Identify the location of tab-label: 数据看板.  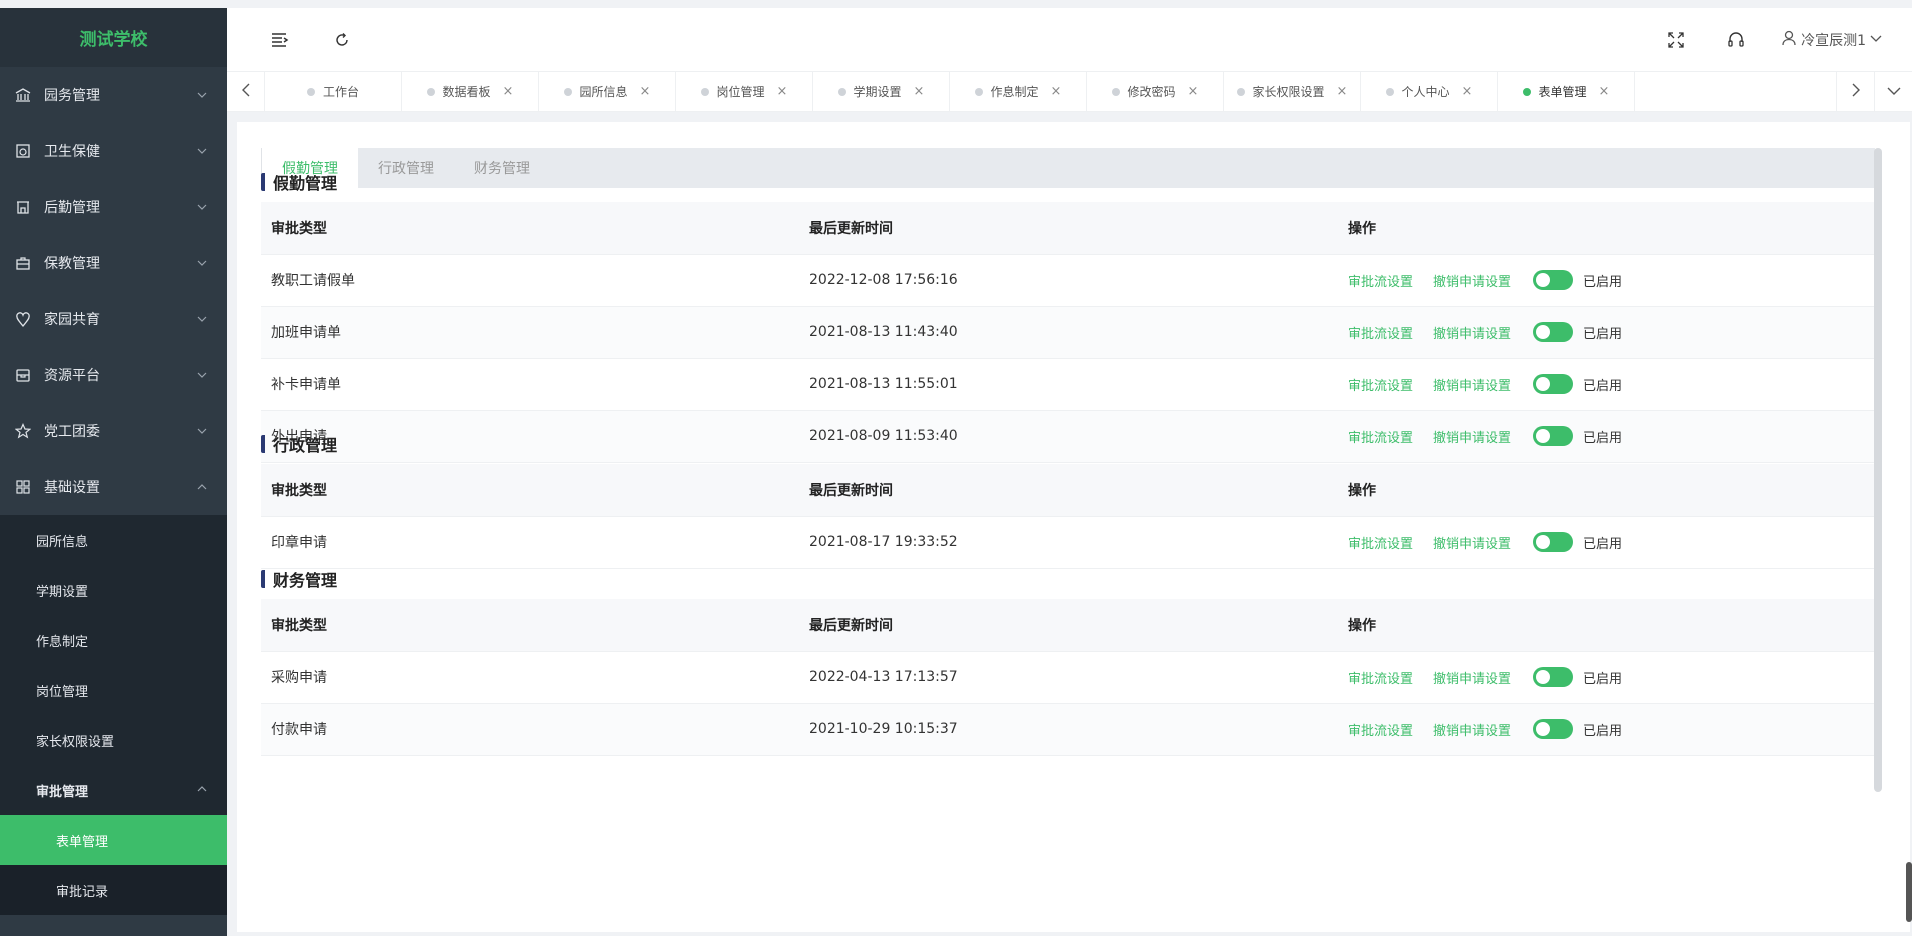
(466, 92).